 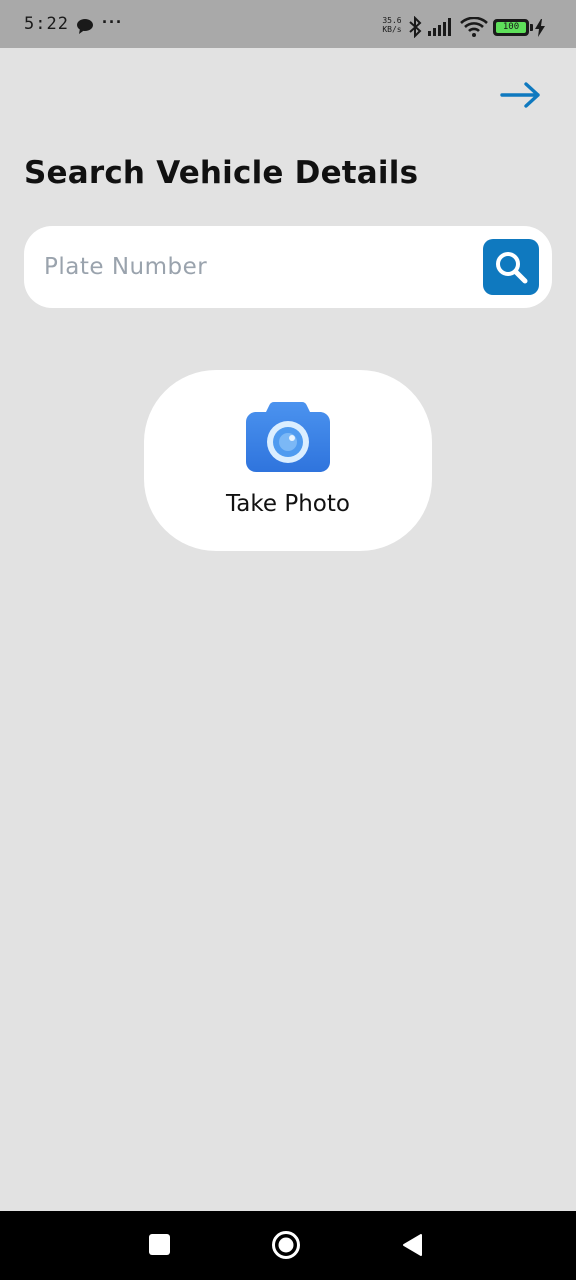 I want to click on take-photo-label: Take Photo, so click(x=288, y=504).